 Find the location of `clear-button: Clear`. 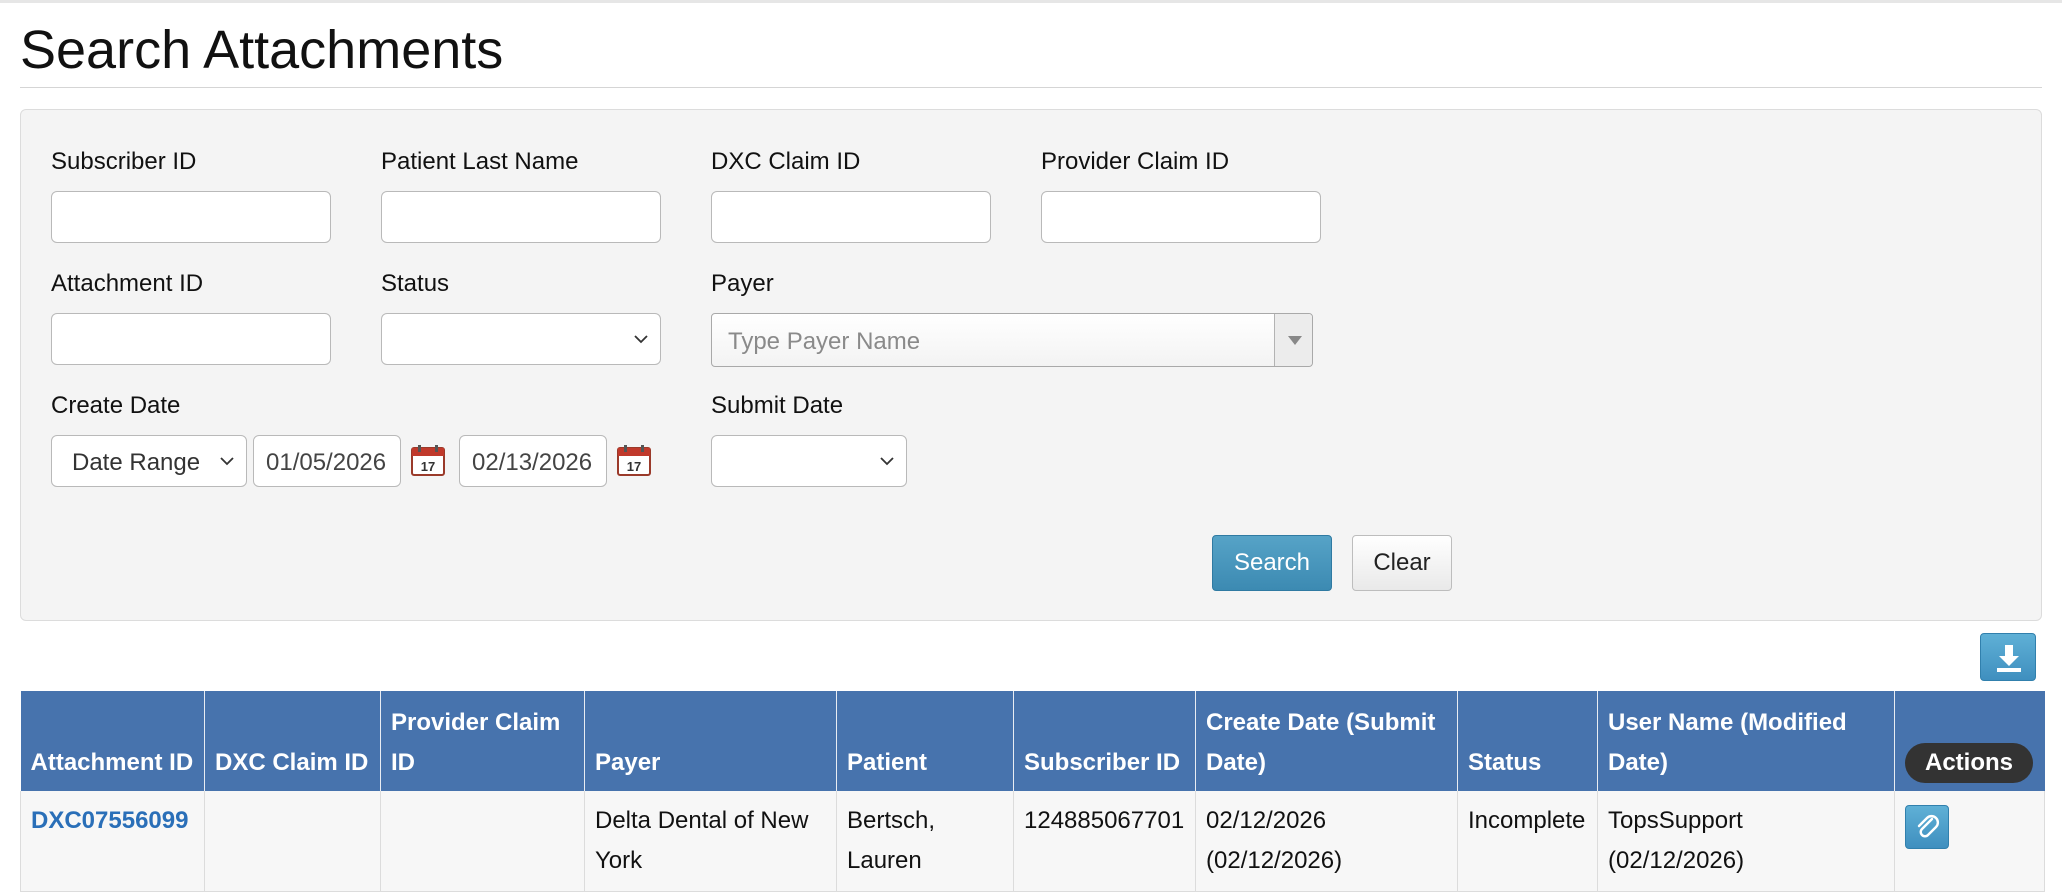

clear-button: Clear is located at coordinates (1402, 563).